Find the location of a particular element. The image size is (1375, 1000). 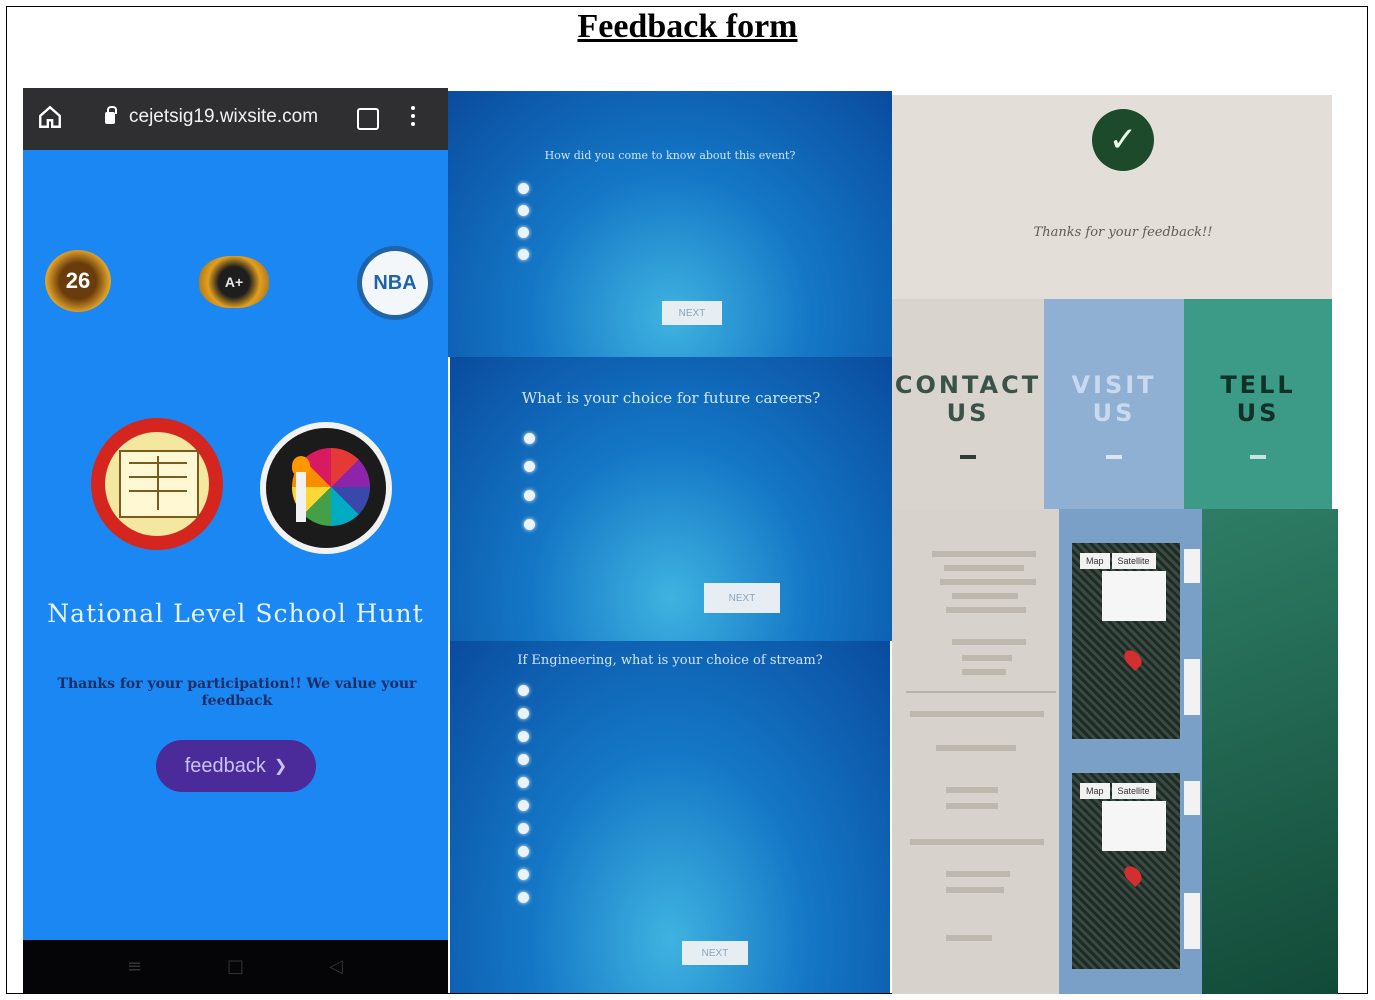

naac-grade-badge: A+ is located at coordinates (234, 282).